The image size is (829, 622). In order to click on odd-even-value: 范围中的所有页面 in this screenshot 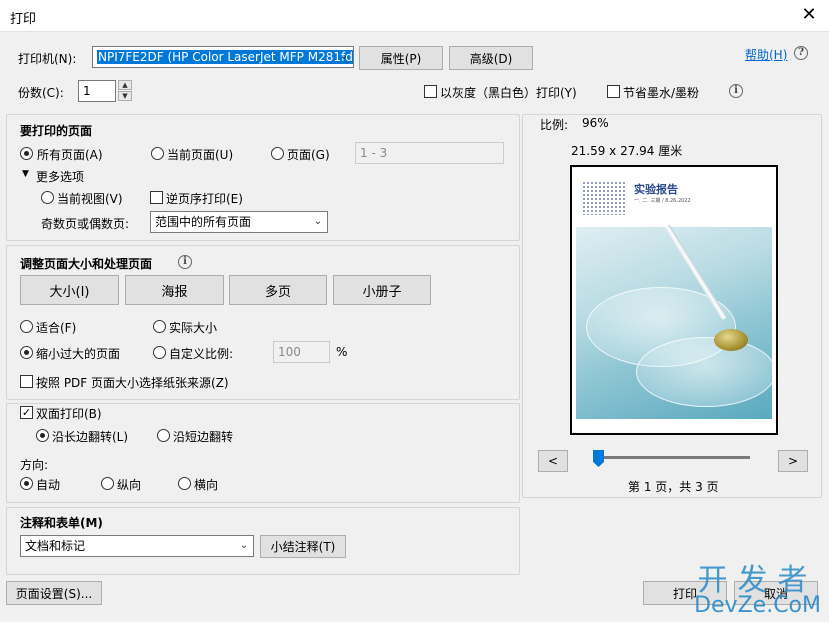, I will do `click(203, 222)`.